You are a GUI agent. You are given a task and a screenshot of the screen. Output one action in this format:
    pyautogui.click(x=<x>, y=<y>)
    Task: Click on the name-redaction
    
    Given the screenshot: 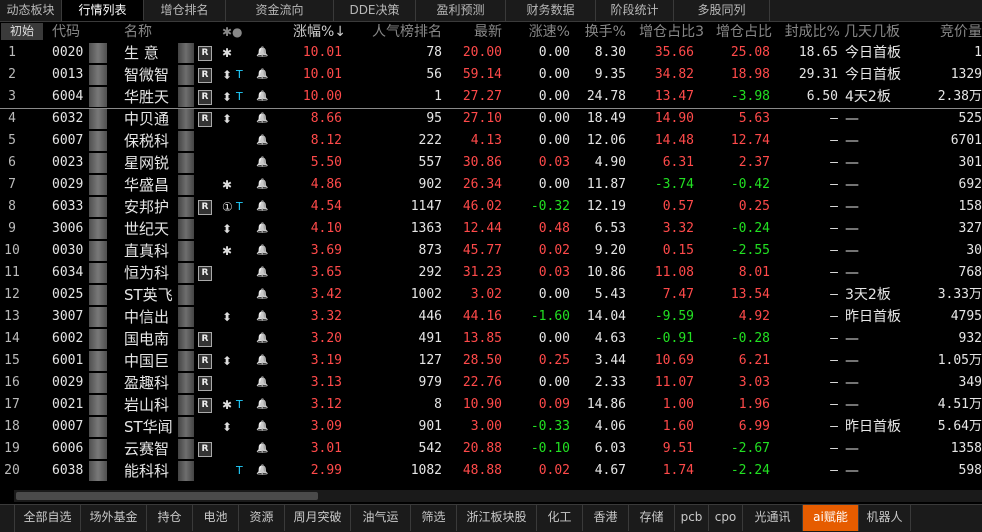 What is the action you would take?
    pyautogui.click(x=186, y=339)
    